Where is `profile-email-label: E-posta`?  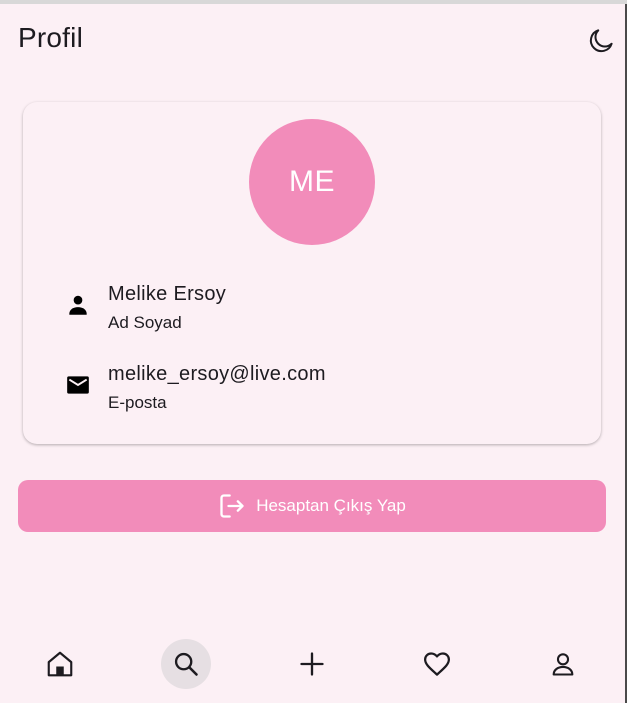 profile-email-label: E-posta is located at coordinates (137, 402).